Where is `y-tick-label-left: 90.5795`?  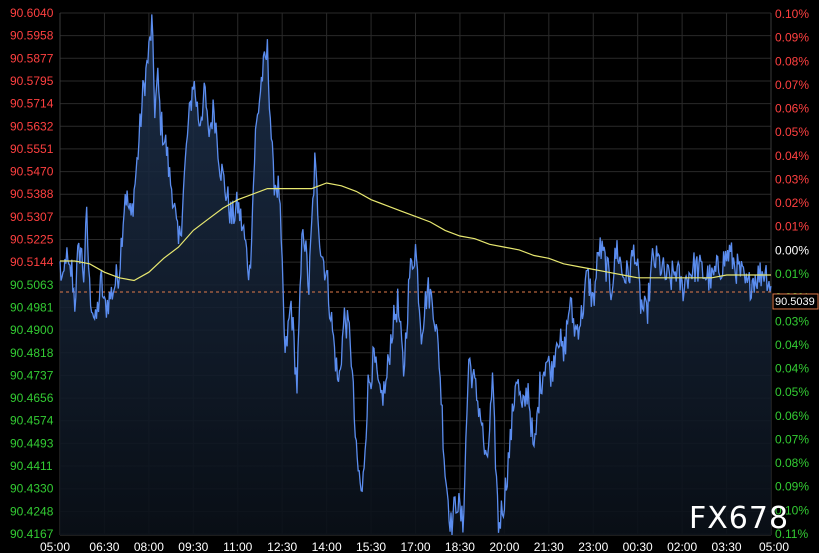 y-tick-label-left: 90.5795 is located at coordinates (32, 81).